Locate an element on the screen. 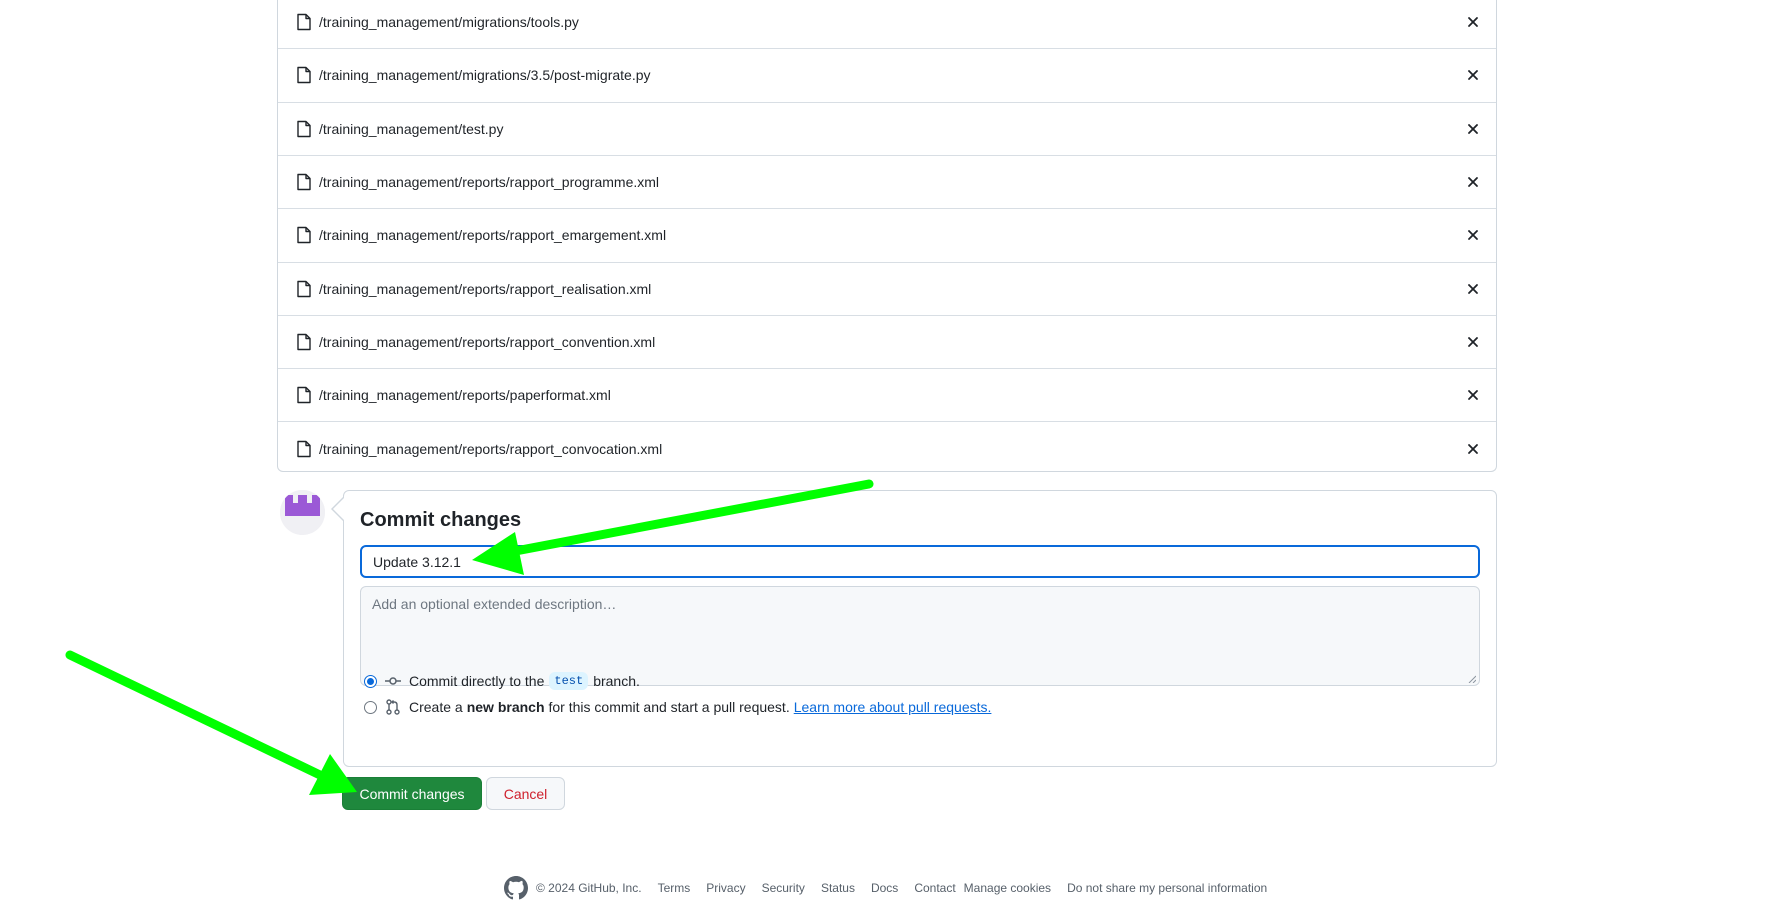  speech-caret-fill is located at coordinates (338, 509).